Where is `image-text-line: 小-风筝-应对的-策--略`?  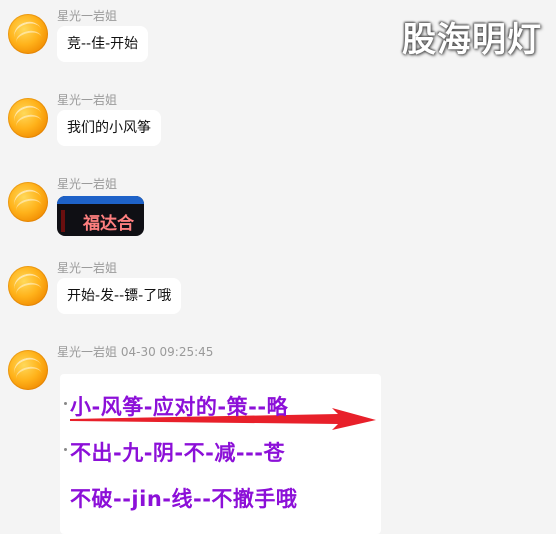
image-text-line: 小-风筝-应对的-策--略 is located at coordinates (179, 407).